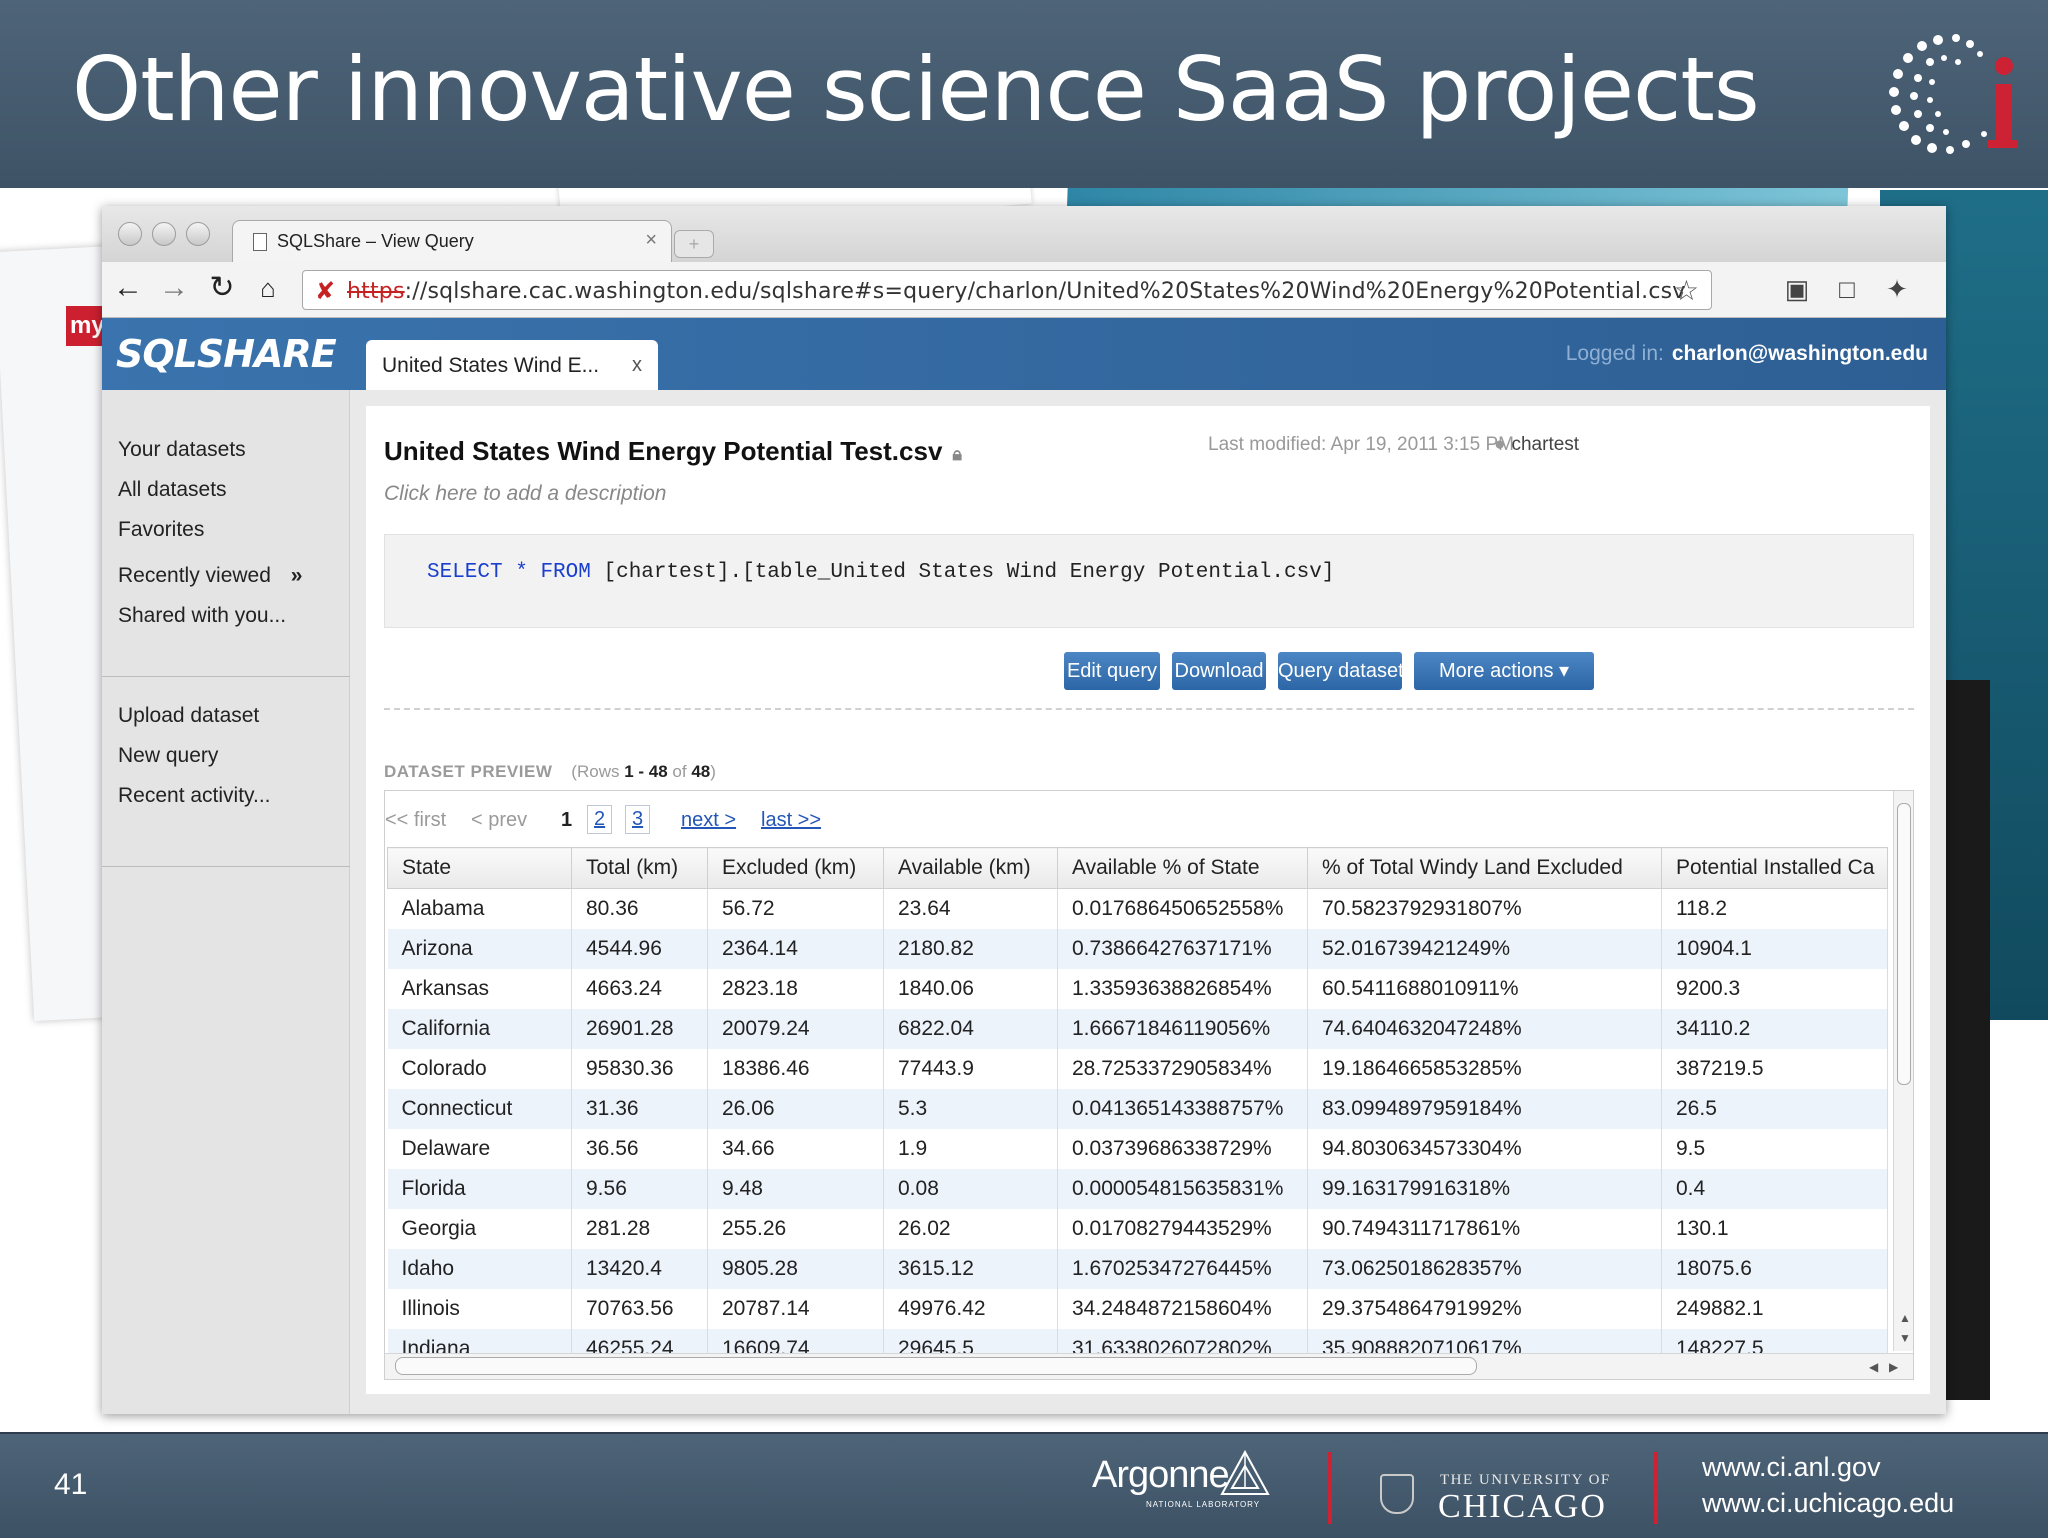  I want to click on more-actions-button: More actions ▾, so click(1504, 671).